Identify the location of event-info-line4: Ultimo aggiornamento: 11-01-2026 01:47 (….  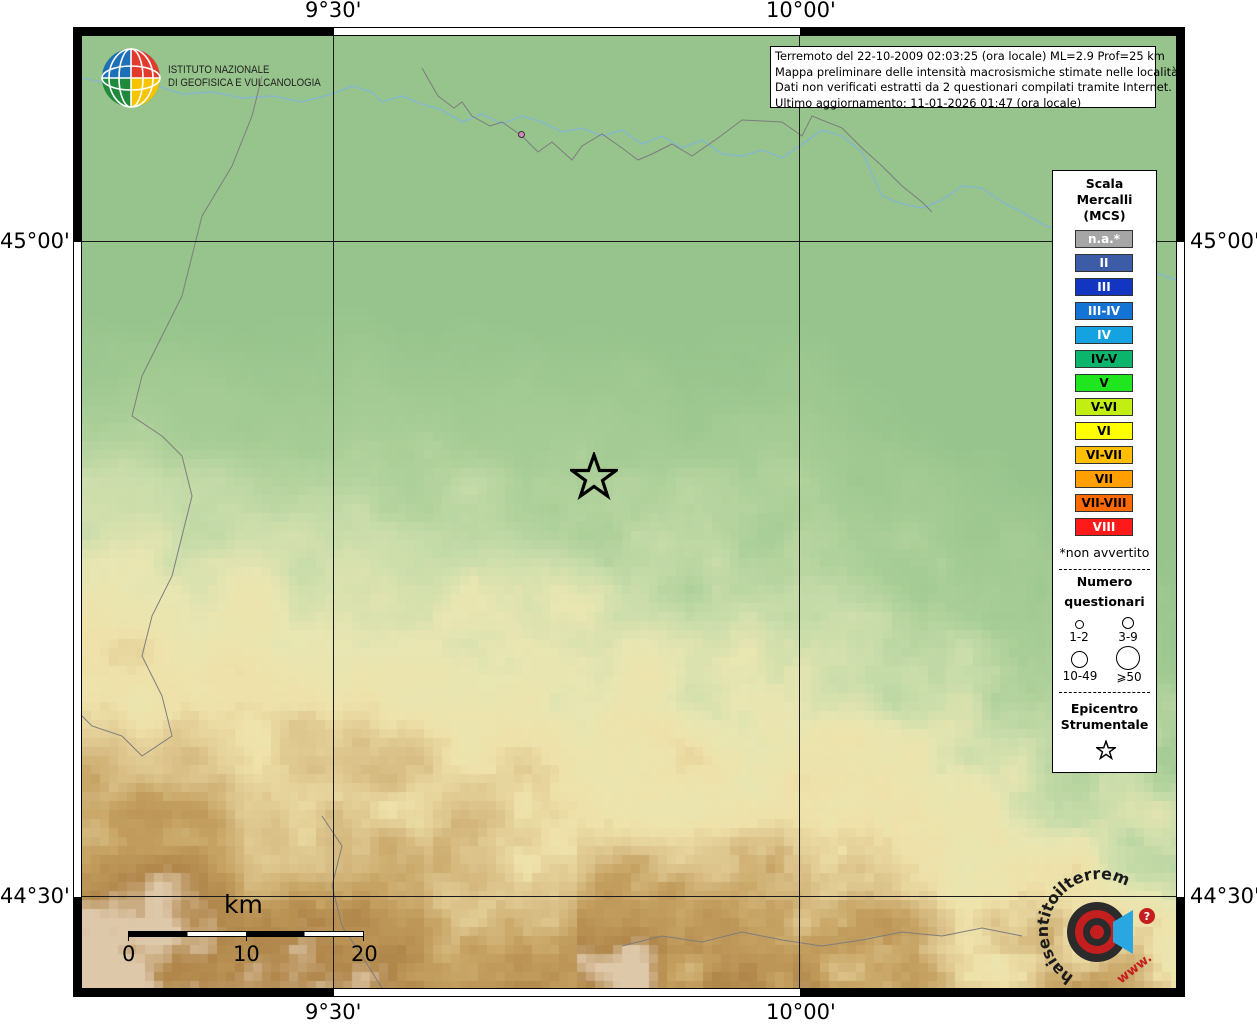
(928, 102).